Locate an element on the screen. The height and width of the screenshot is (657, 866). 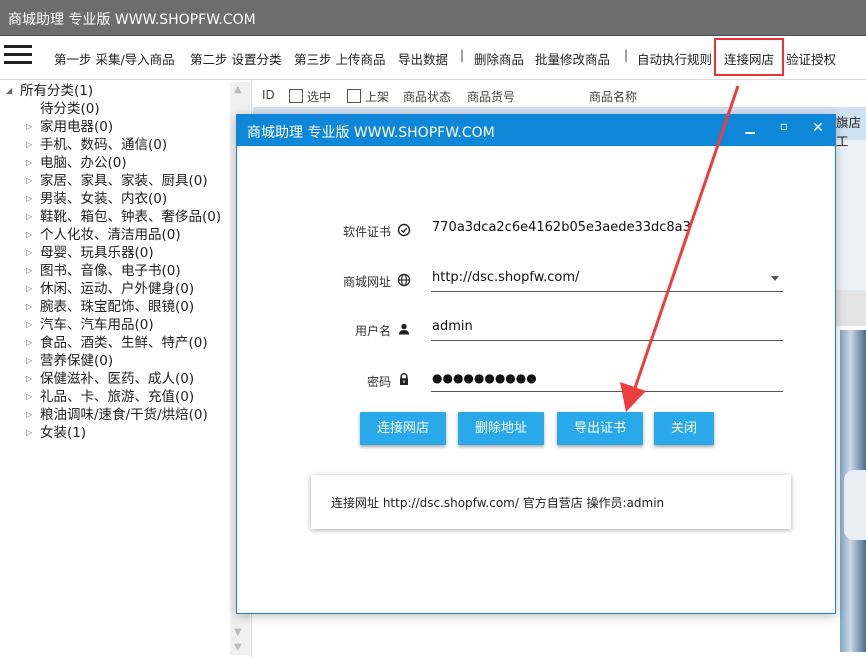
column-selected: 选中 is located at coordinates (310, 96).